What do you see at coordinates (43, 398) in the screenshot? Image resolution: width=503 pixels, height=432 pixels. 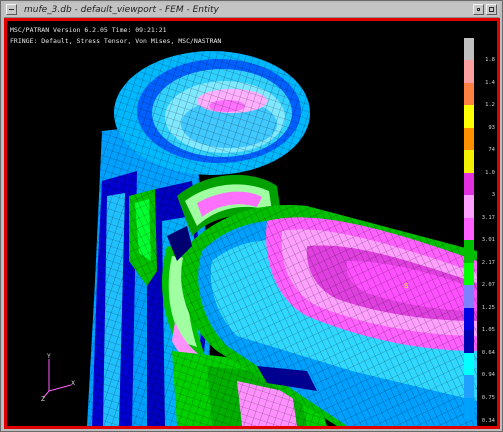 I see `z-axis-label: Z` at bounding box center [43, 398].